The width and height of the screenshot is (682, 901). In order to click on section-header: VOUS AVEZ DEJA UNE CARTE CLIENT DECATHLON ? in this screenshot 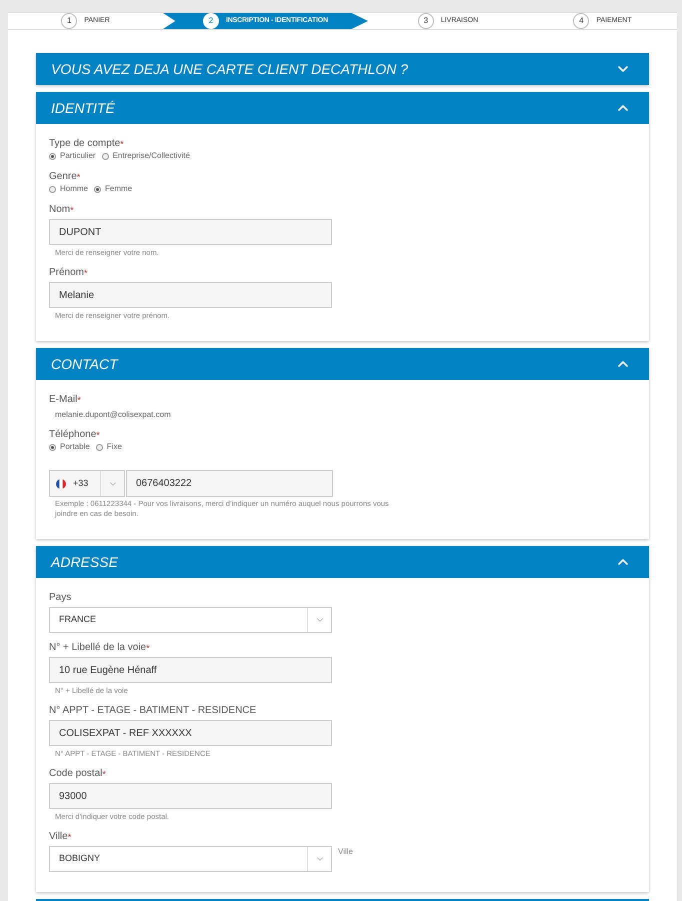, I will do `click(342, 69)`.